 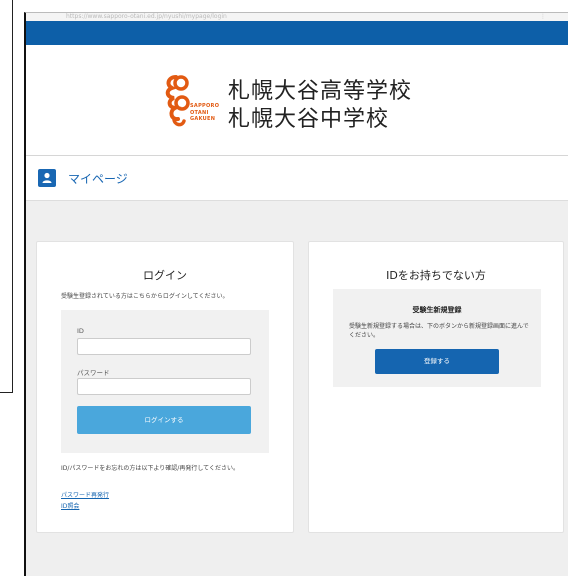 What do you see at coordinates (437, 310) in the screenshot?
I see `register-box-title: 受験生新規登録` at bounding box center [437, 310].